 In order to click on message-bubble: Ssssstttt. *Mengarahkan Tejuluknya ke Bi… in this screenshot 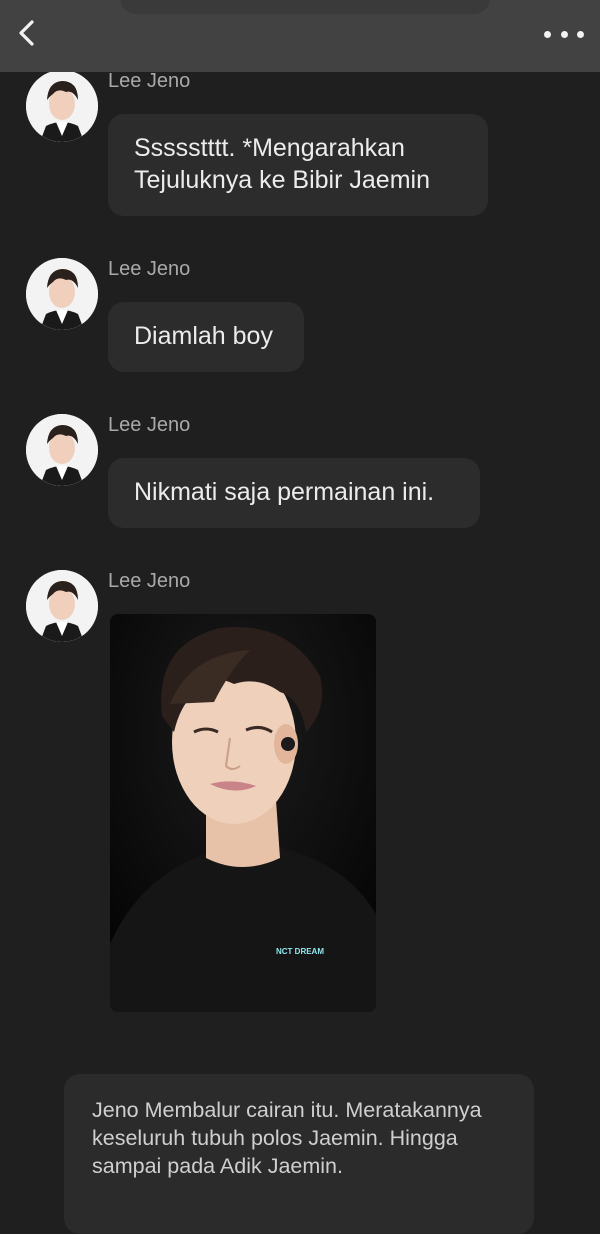, I will do `click(298, 165)`.